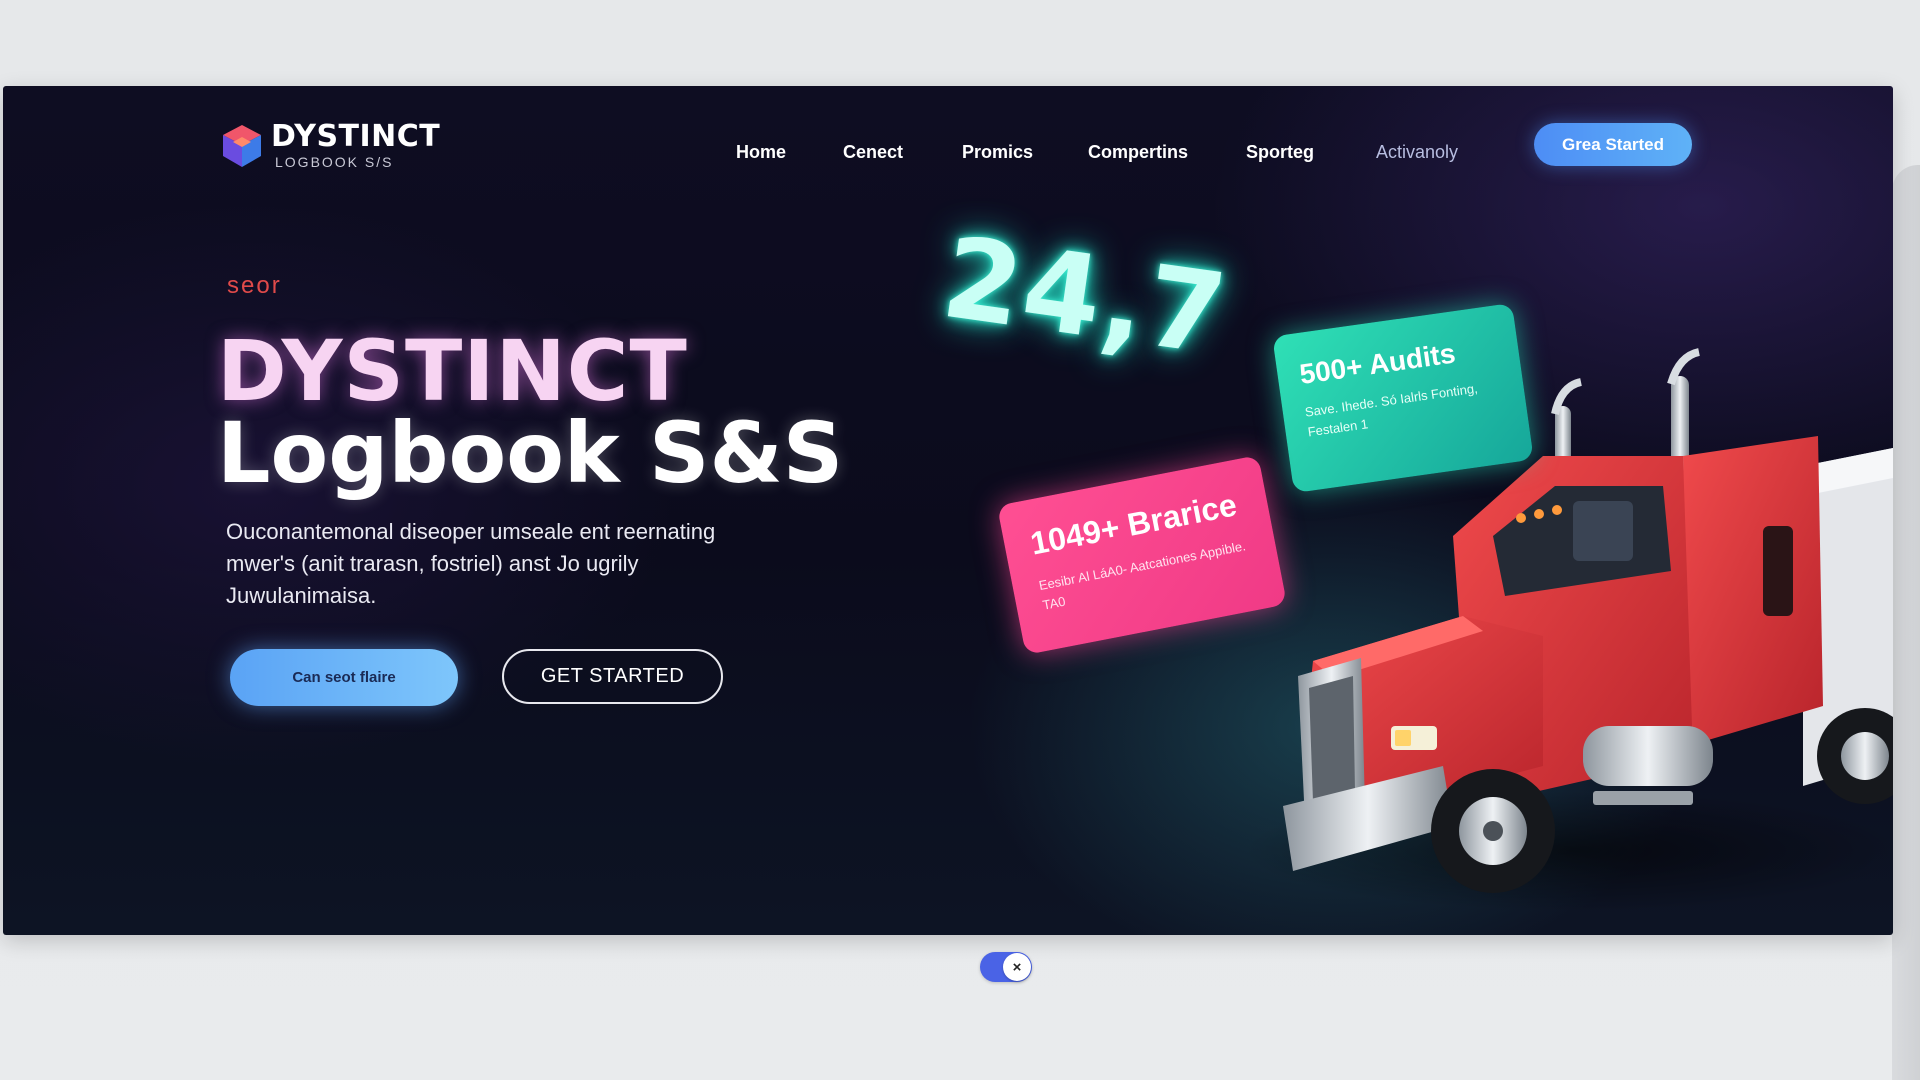 The height and width of the screenshot is (1080, 1920). Describe the element at coordinates (1085, 297) in the screenshot. I see `neon-24-7-badge: 24,7` at that location.